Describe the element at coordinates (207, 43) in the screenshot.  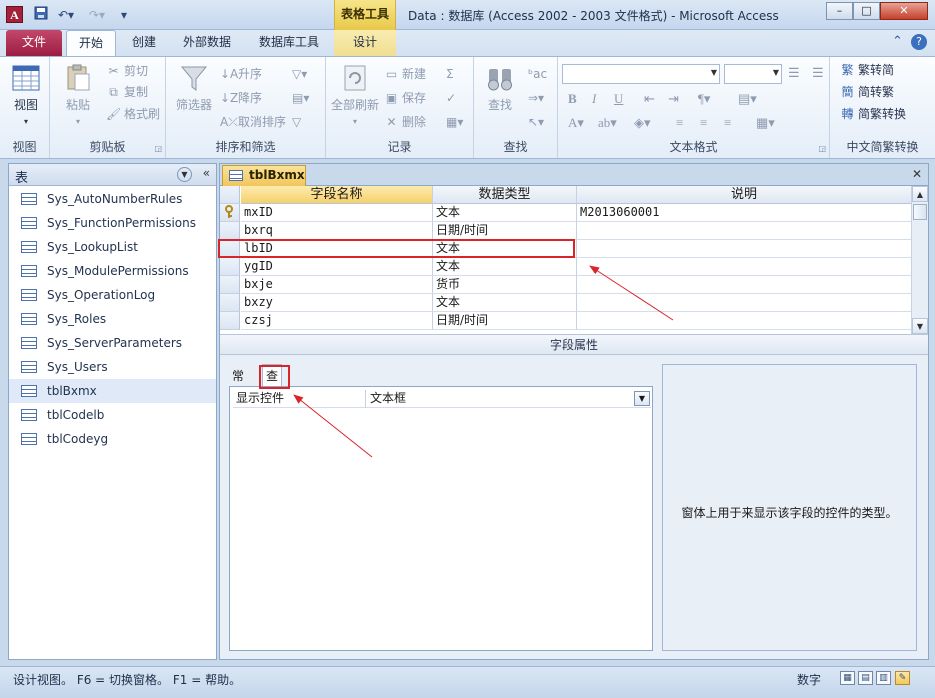
I see `tab-external-data: 外部数据` at that location.